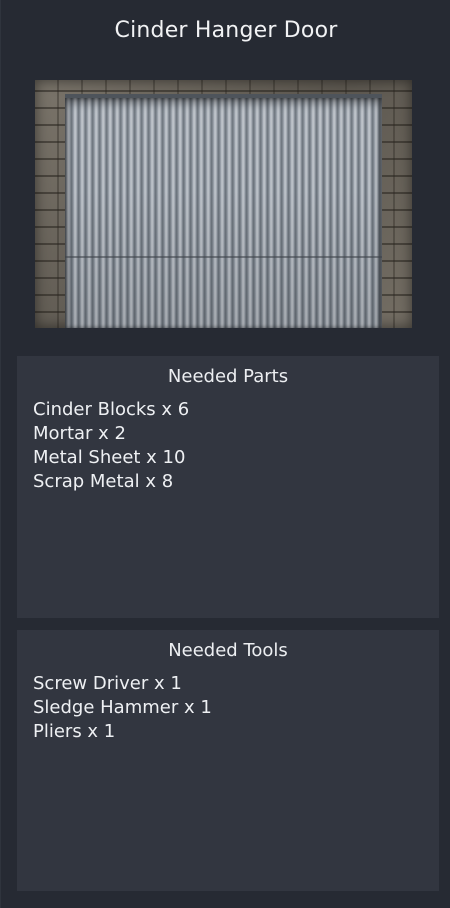  I want to click on tool-item: Sledge Hammer x 1, so click(122, 707).